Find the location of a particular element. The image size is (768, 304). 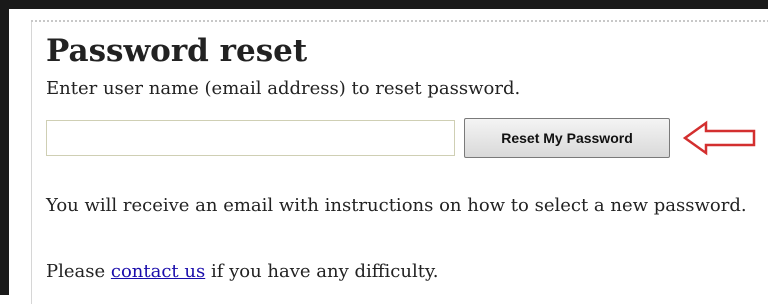

left-arrow-icon is located at coordinates (719, 138).